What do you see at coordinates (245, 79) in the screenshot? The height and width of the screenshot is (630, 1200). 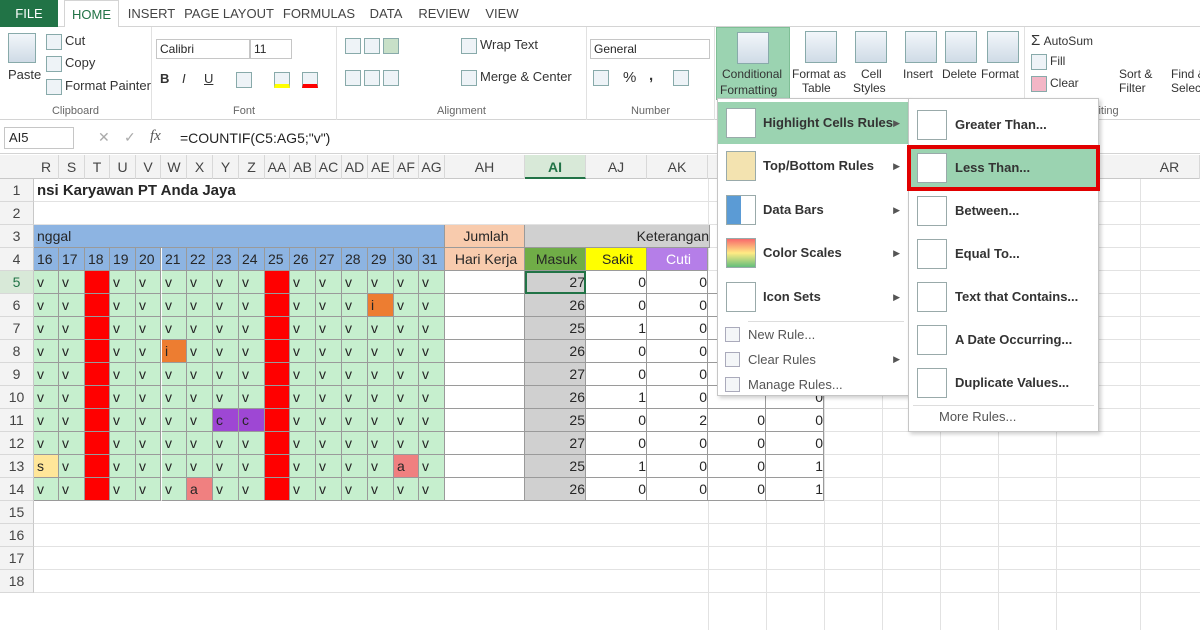 I see `borders-button` at bounding box center [245, 79].